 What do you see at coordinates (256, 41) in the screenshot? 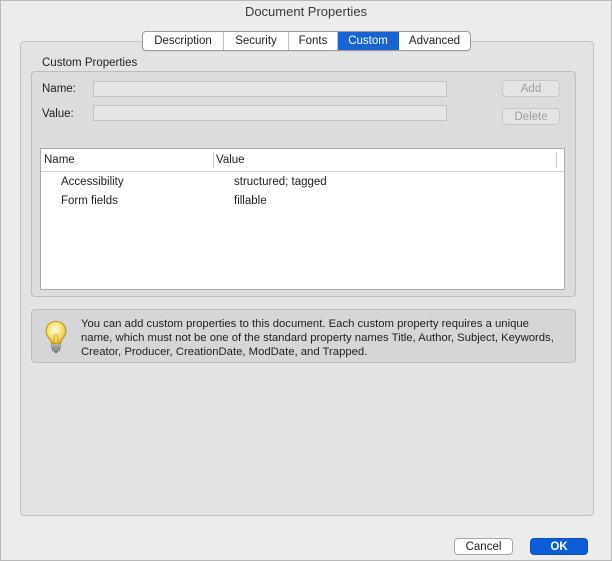
I see `tab-security: Security` at bounding box center [256, 41].